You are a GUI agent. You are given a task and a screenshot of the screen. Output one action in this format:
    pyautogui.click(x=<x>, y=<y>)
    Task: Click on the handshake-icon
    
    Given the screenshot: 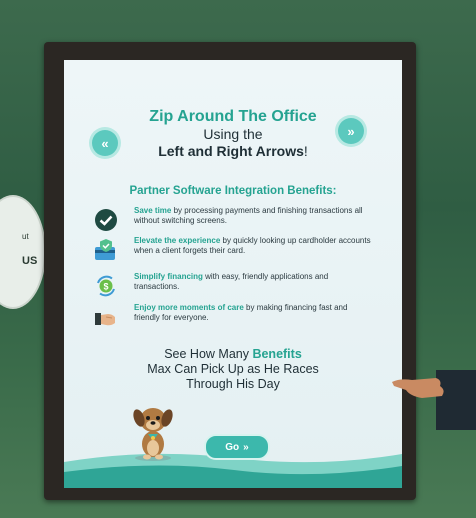 What is the action you would take?
    pyautogui.click(x=105, y=319)
    